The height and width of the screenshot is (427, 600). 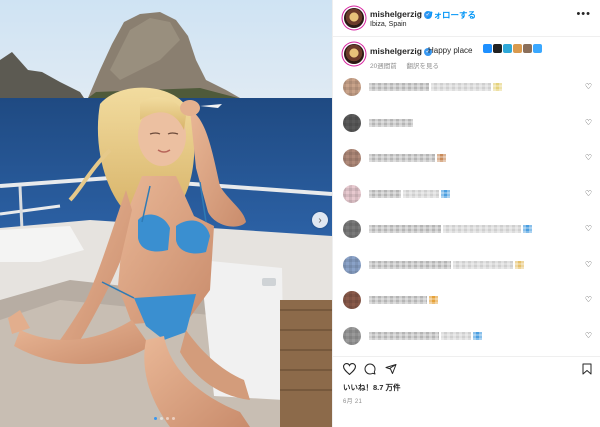 I want to click on chevron-right-icon: ›, so click(x=320, y=220).